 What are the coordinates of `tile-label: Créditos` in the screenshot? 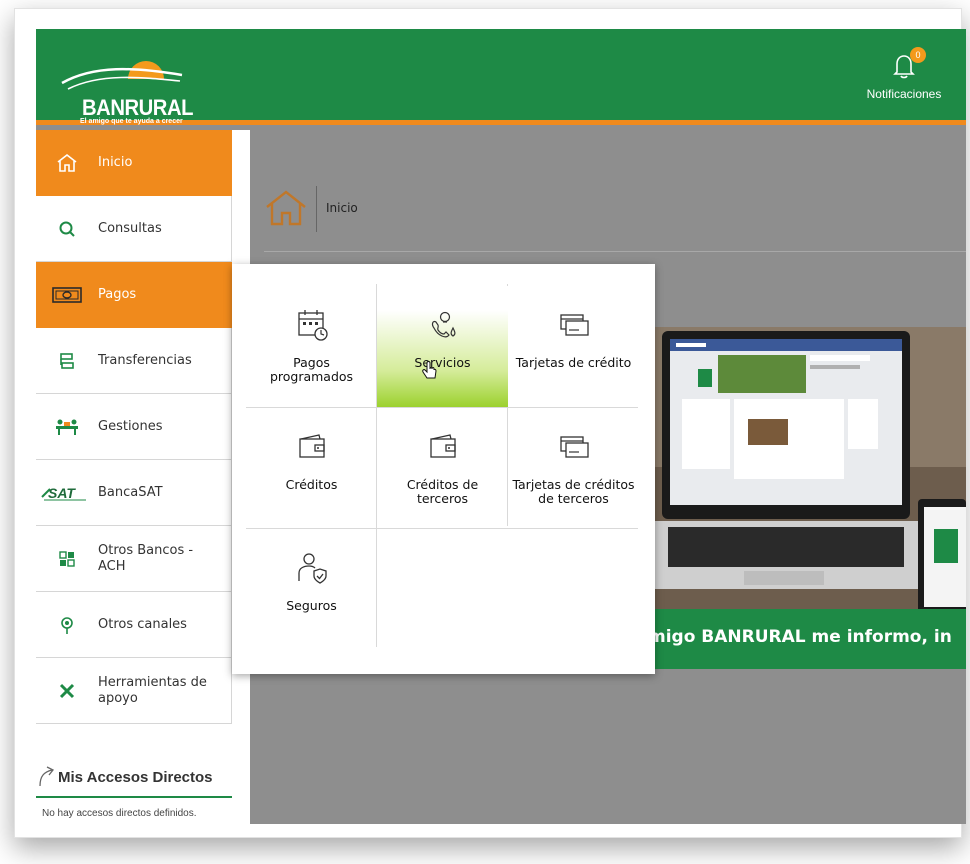 It's located at (311, 484).